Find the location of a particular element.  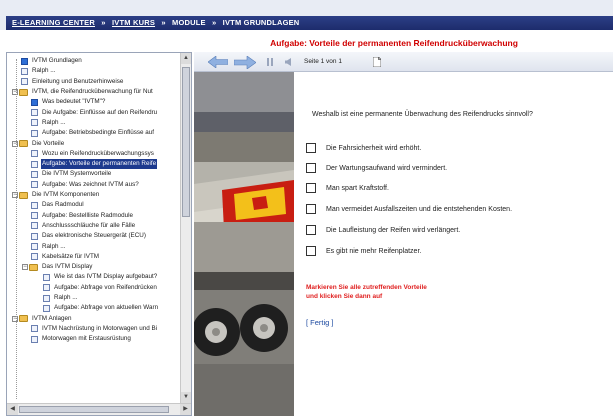

tree-item: Einleitung und Benutzerhinweise is located at coordinates (72, 82).